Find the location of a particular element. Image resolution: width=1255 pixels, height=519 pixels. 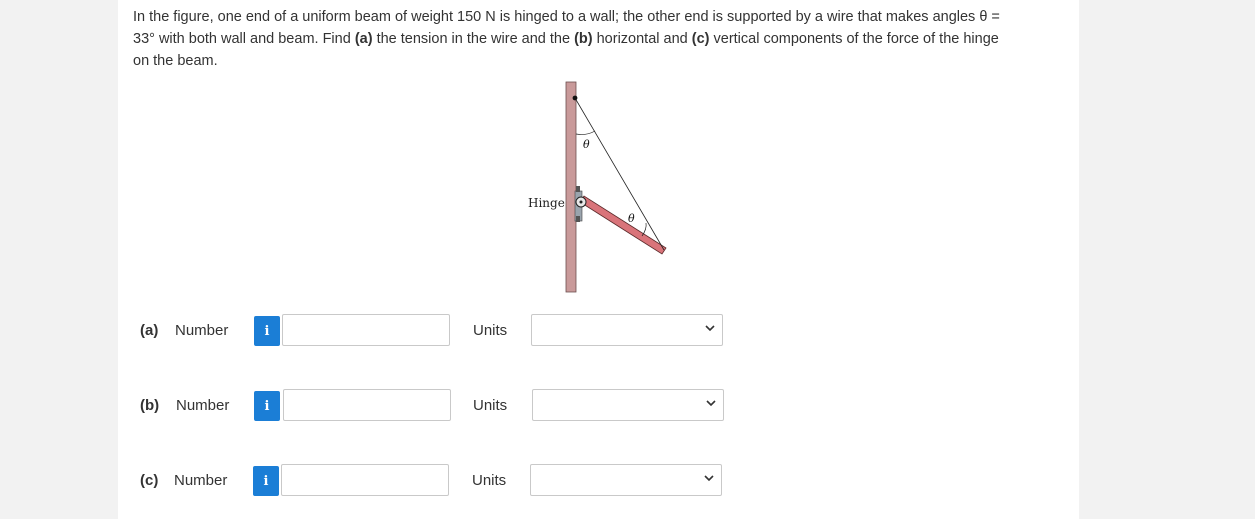

number-label-a: Number is located at coordinates (202, 330).